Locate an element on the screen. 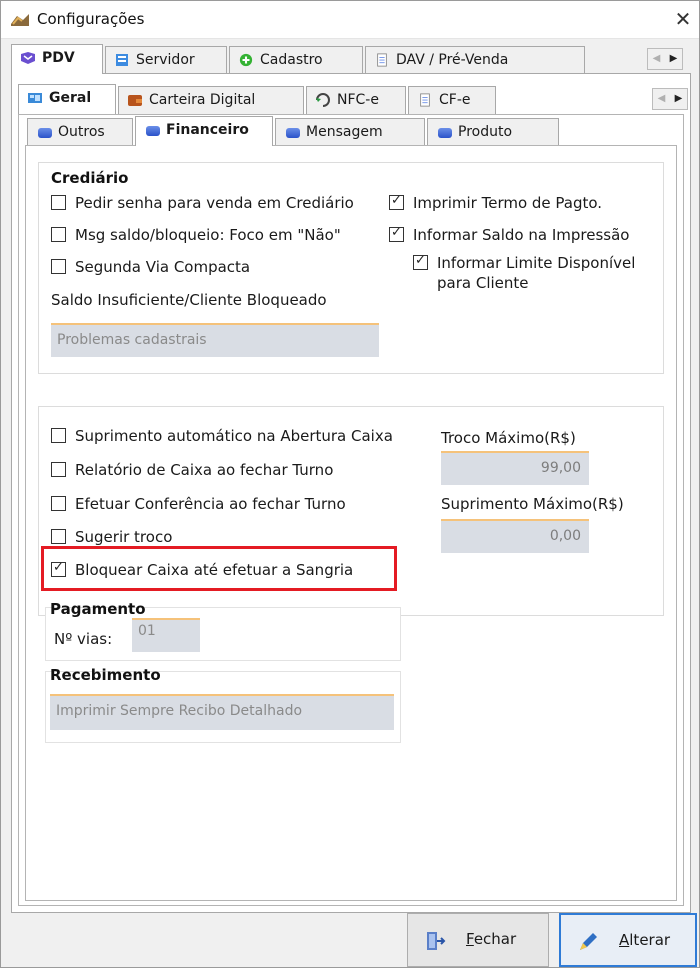  plus-circle-icon is located at coordinates (246, 60).